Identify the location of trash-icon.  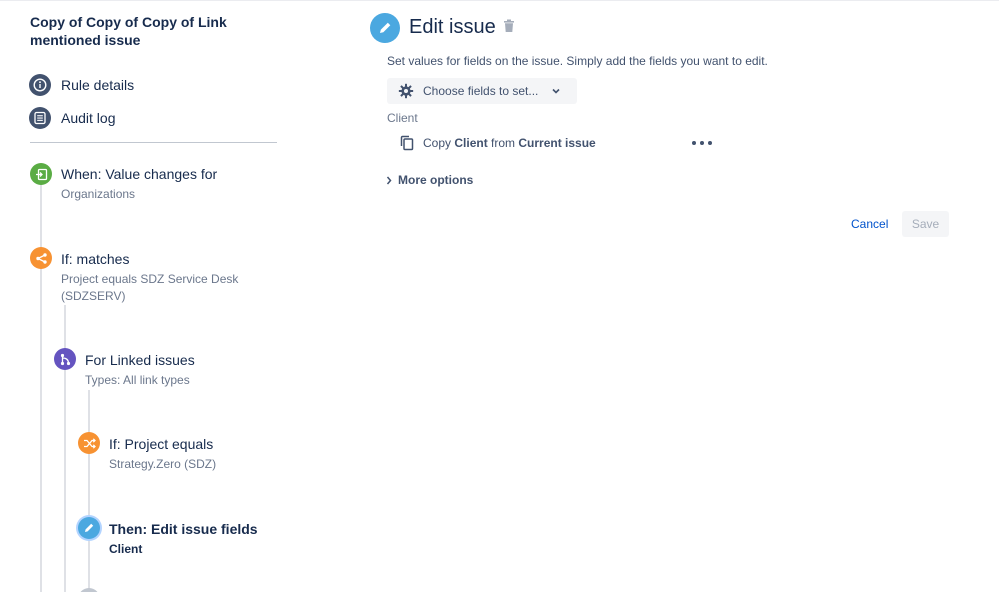
(509, 28).